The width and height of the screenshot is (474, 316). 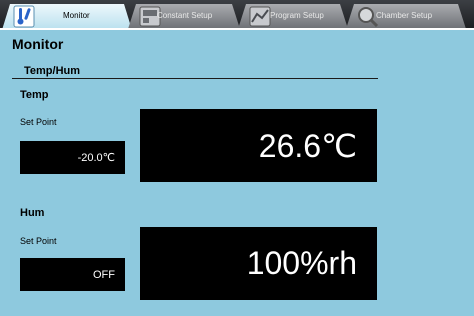 What do you see at coordinates (38, 122) in the screenshot?
I see `temp-setpoint-label: Set Point` at bounding box center [38, 122].